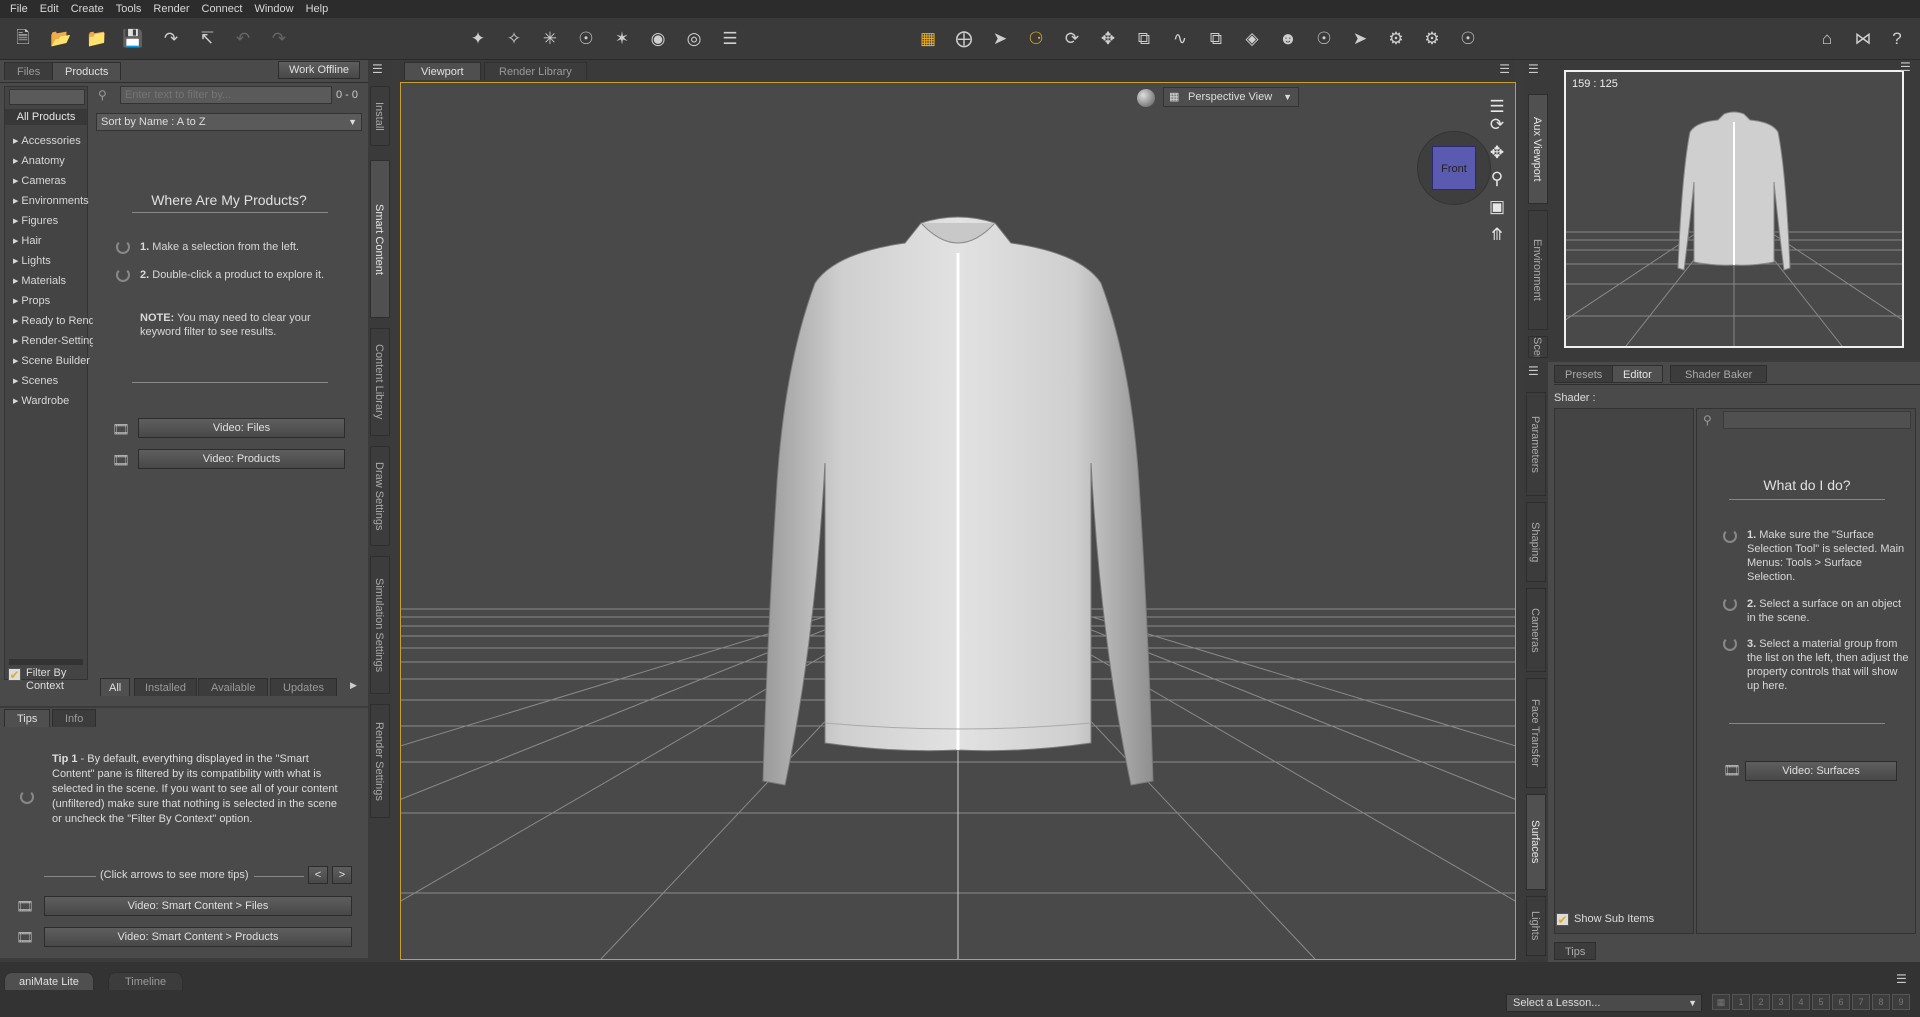 The image size is (1920, 1017). I want to click on tab-cameras: Cameras, so click(1536, 630).